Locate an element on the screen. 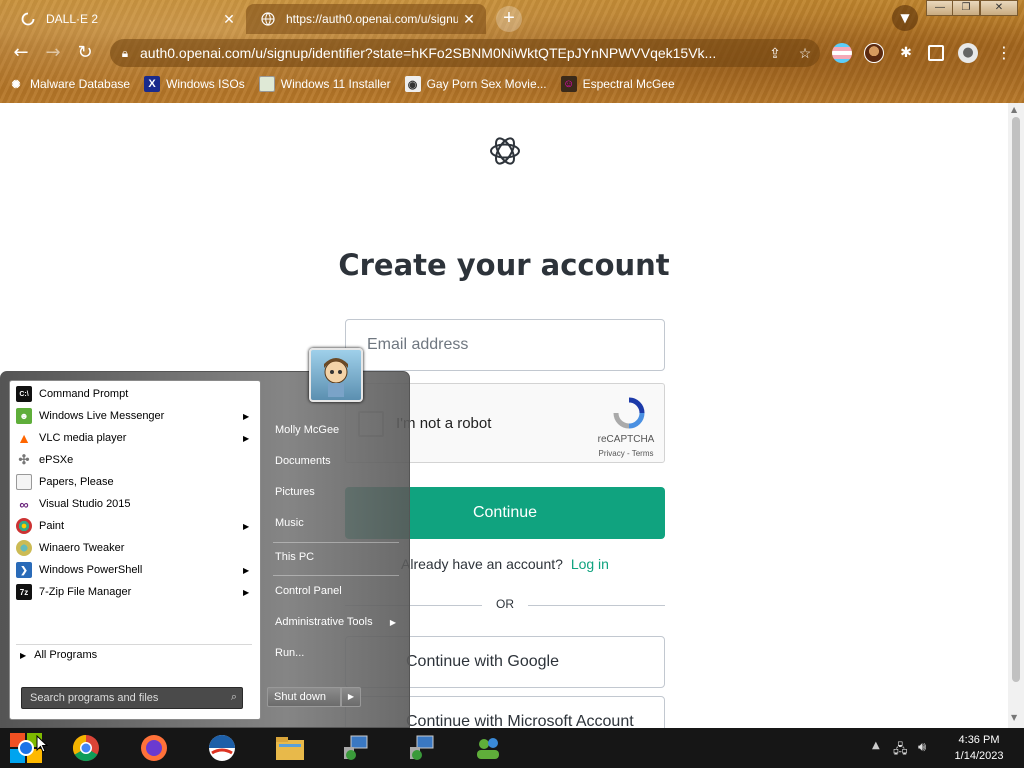 The width and height of the screenshot is (1024, 768). network-computer-icon is located at coordinates (422, 747).